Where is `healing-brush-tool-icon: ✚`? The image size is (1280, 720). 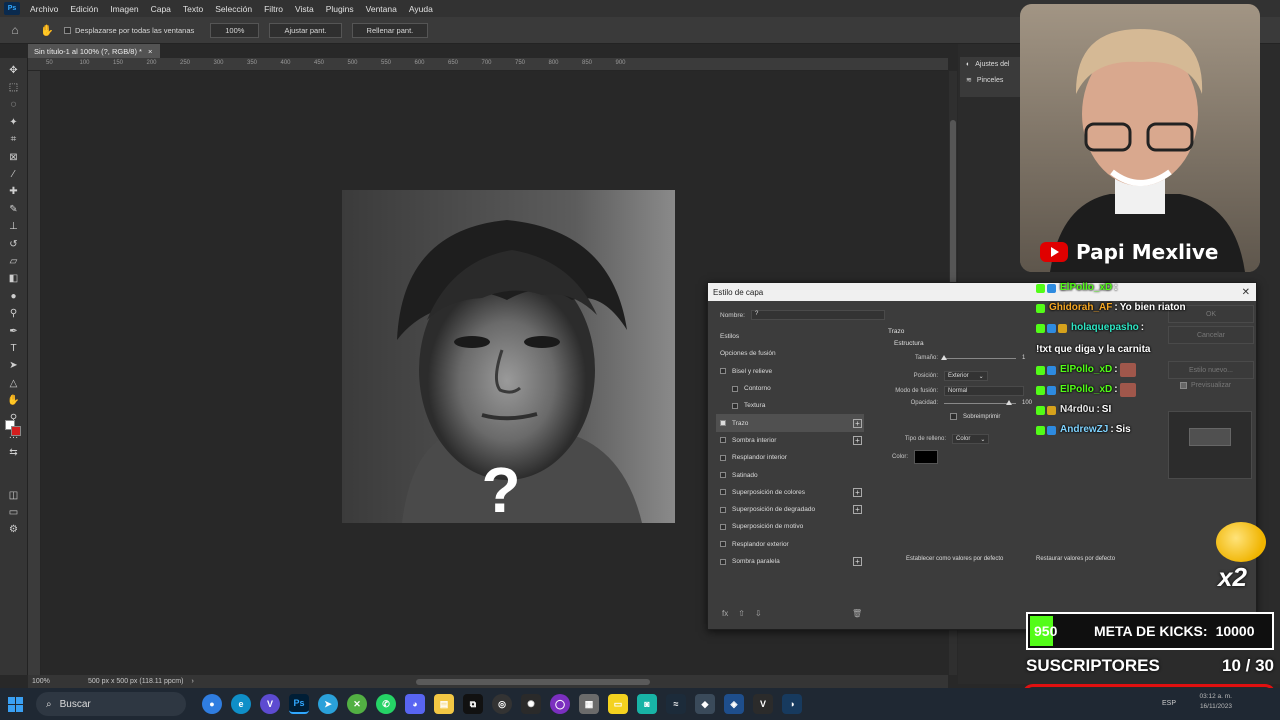 healing-brush-tool-icon: ✚ is located at coordinates (14, 192).